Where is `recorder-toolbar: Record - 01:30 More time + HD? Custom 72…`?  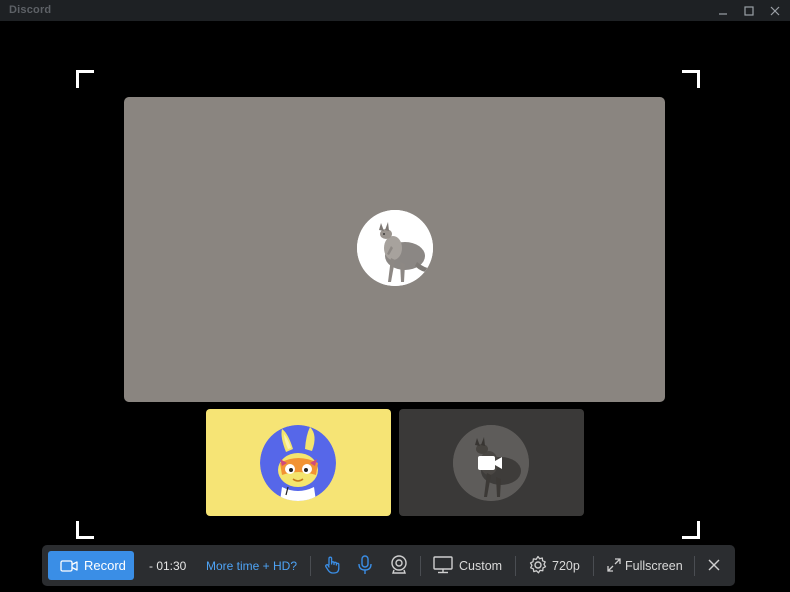
recorder-toolbar: Record - 01:30 More time + HD? Custom 72… is located at coordinates (388, 565).